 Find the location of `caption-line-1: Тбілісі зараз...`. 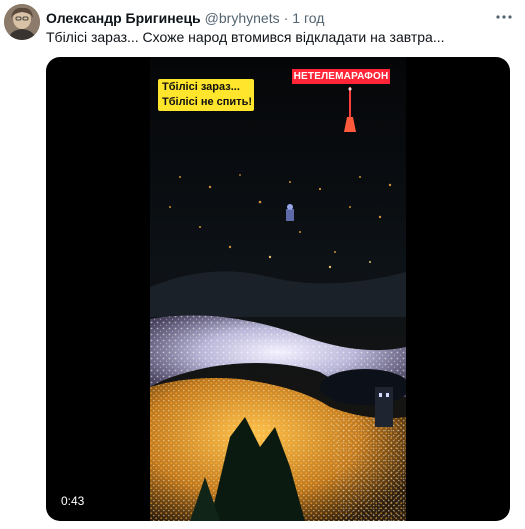

caption-line-1: Тбілісі зараз... is located at coordinates (201, 87).